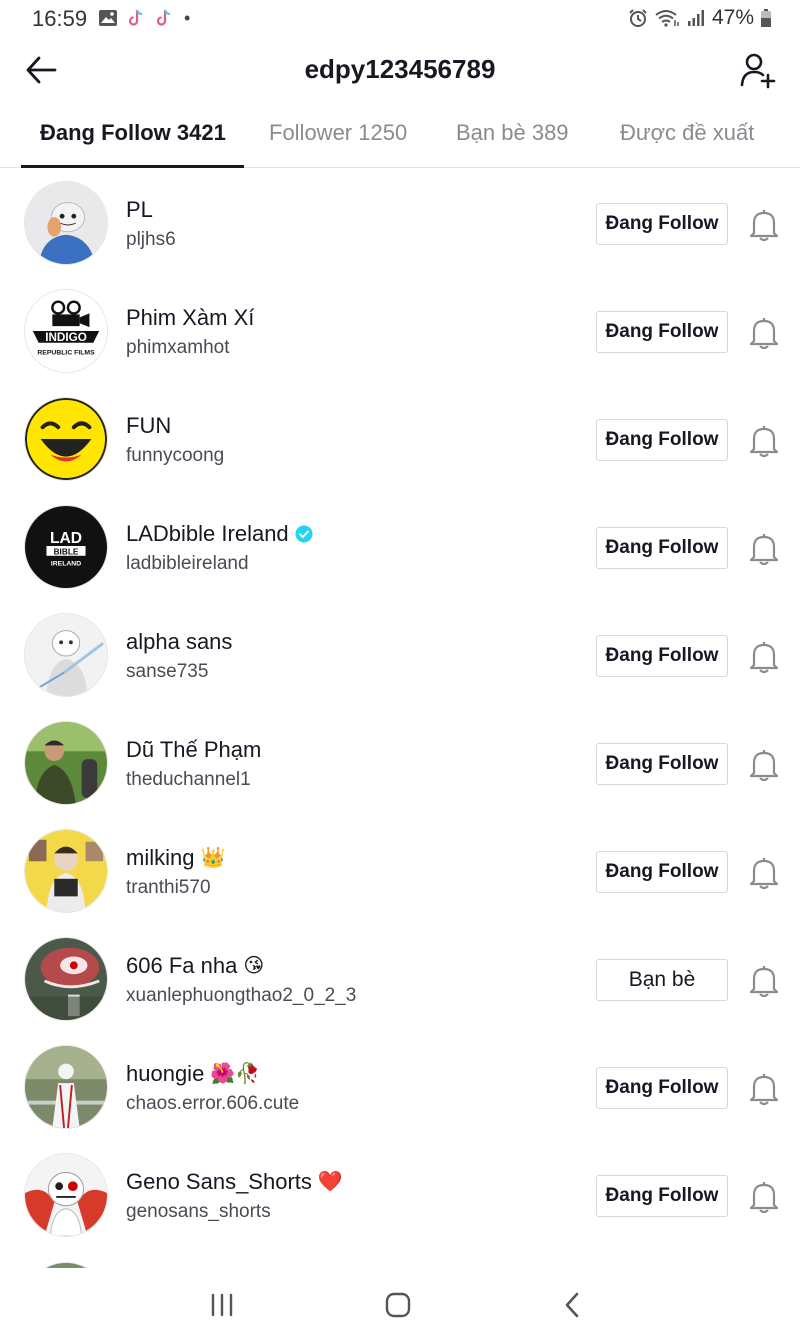 The height and width of the screenshot is (1340, 800). I want to click on kiss-emoji: 😘, so click(254, 966).